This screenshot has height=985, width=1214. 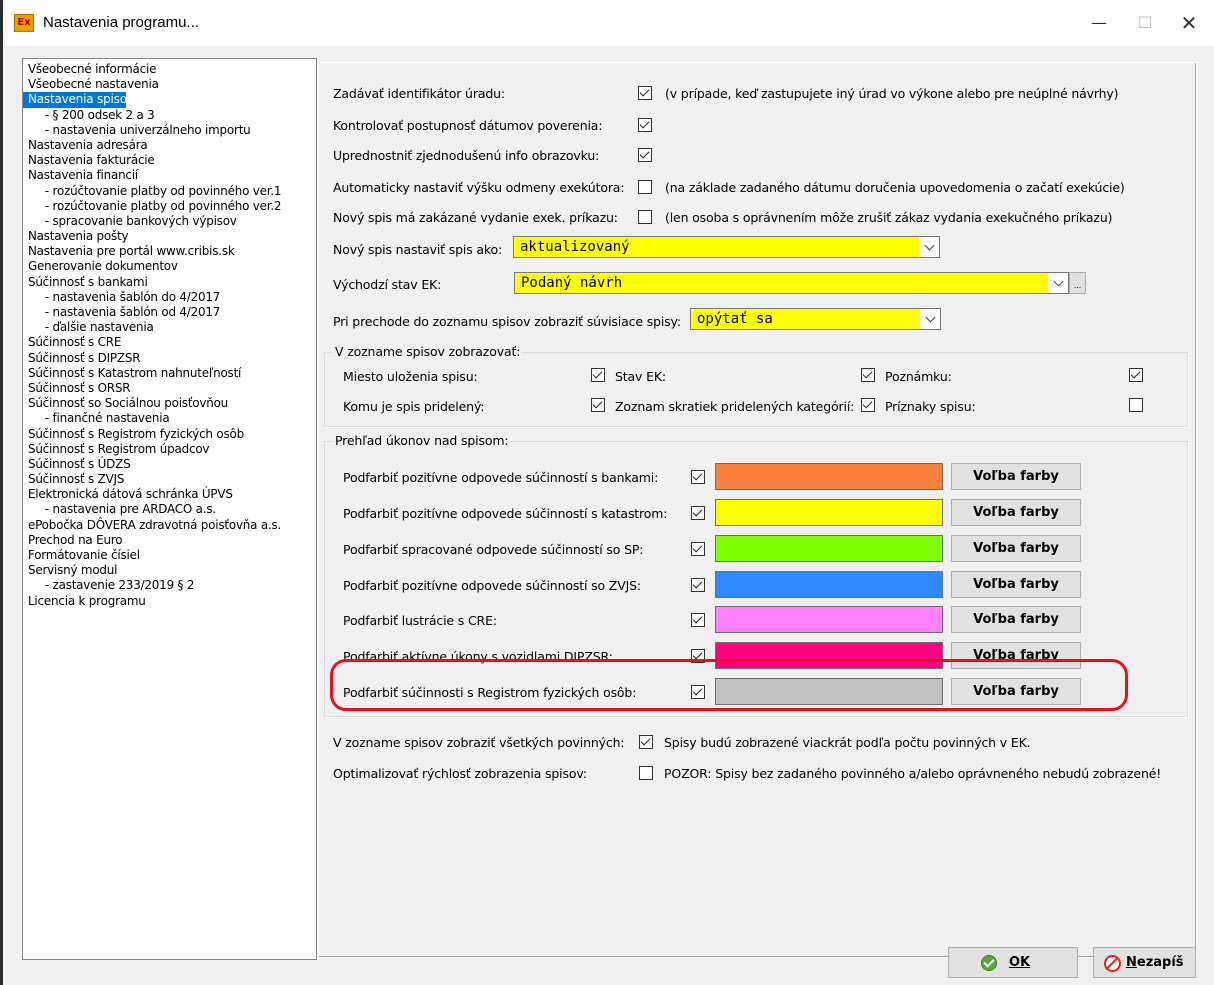 What do you see at coordinates (168, 585) in the screenshot?
I see `tree-item: - zastavenie 233/2019 § 2` at bounding box center [168, 585].